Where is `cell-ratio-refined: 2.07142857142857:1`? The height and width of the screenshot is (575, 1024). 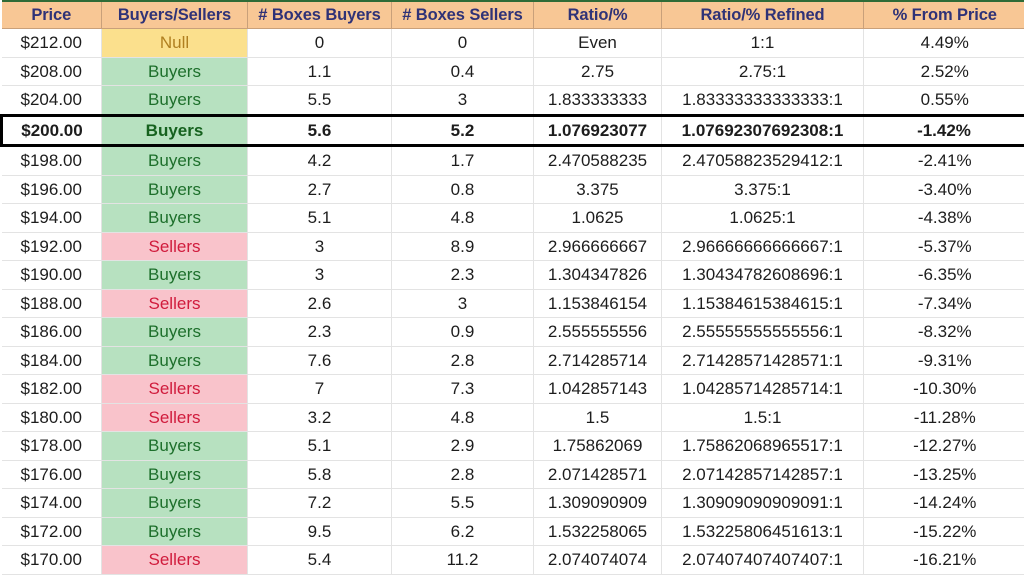
cell-ratio-refined: 2.07142857142857:1 is located at coordinates (763, 474).